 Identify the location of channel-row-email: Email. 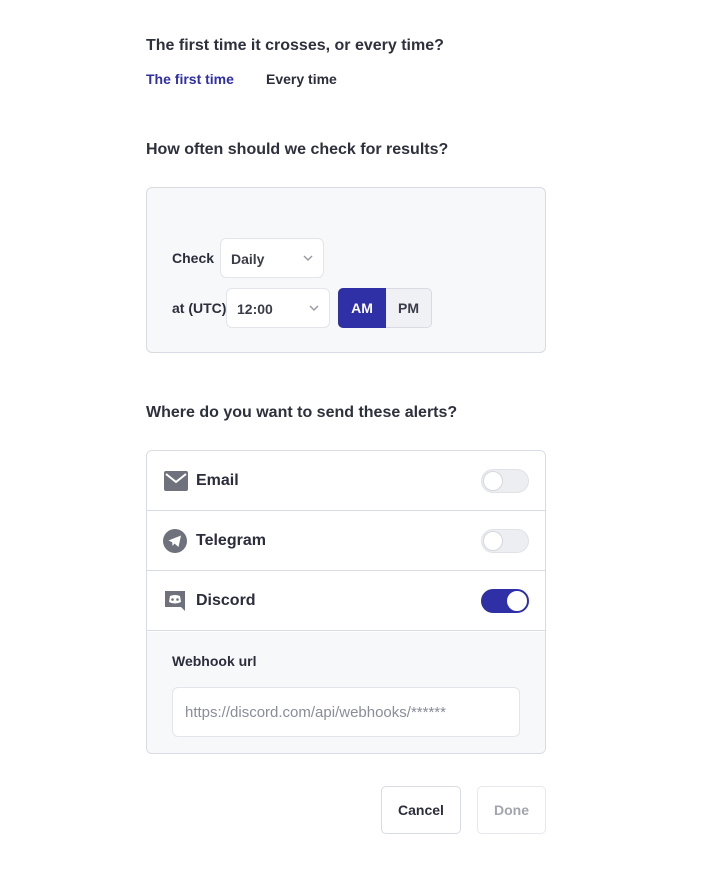
(346, 481).